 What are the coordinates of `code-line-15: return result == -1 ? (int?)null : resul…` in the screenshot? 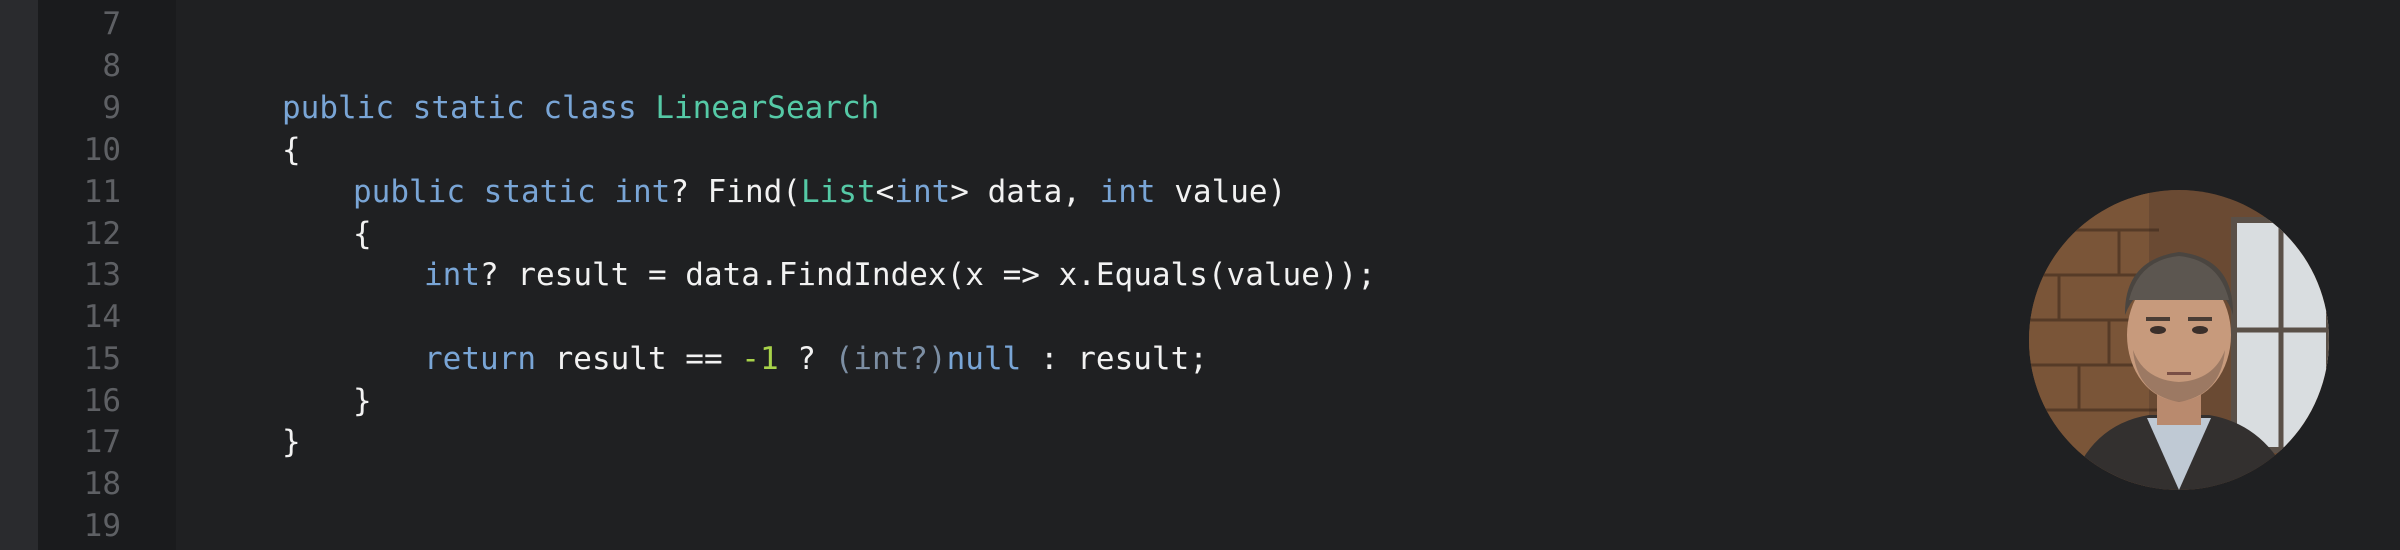 It's located at (816, 359).